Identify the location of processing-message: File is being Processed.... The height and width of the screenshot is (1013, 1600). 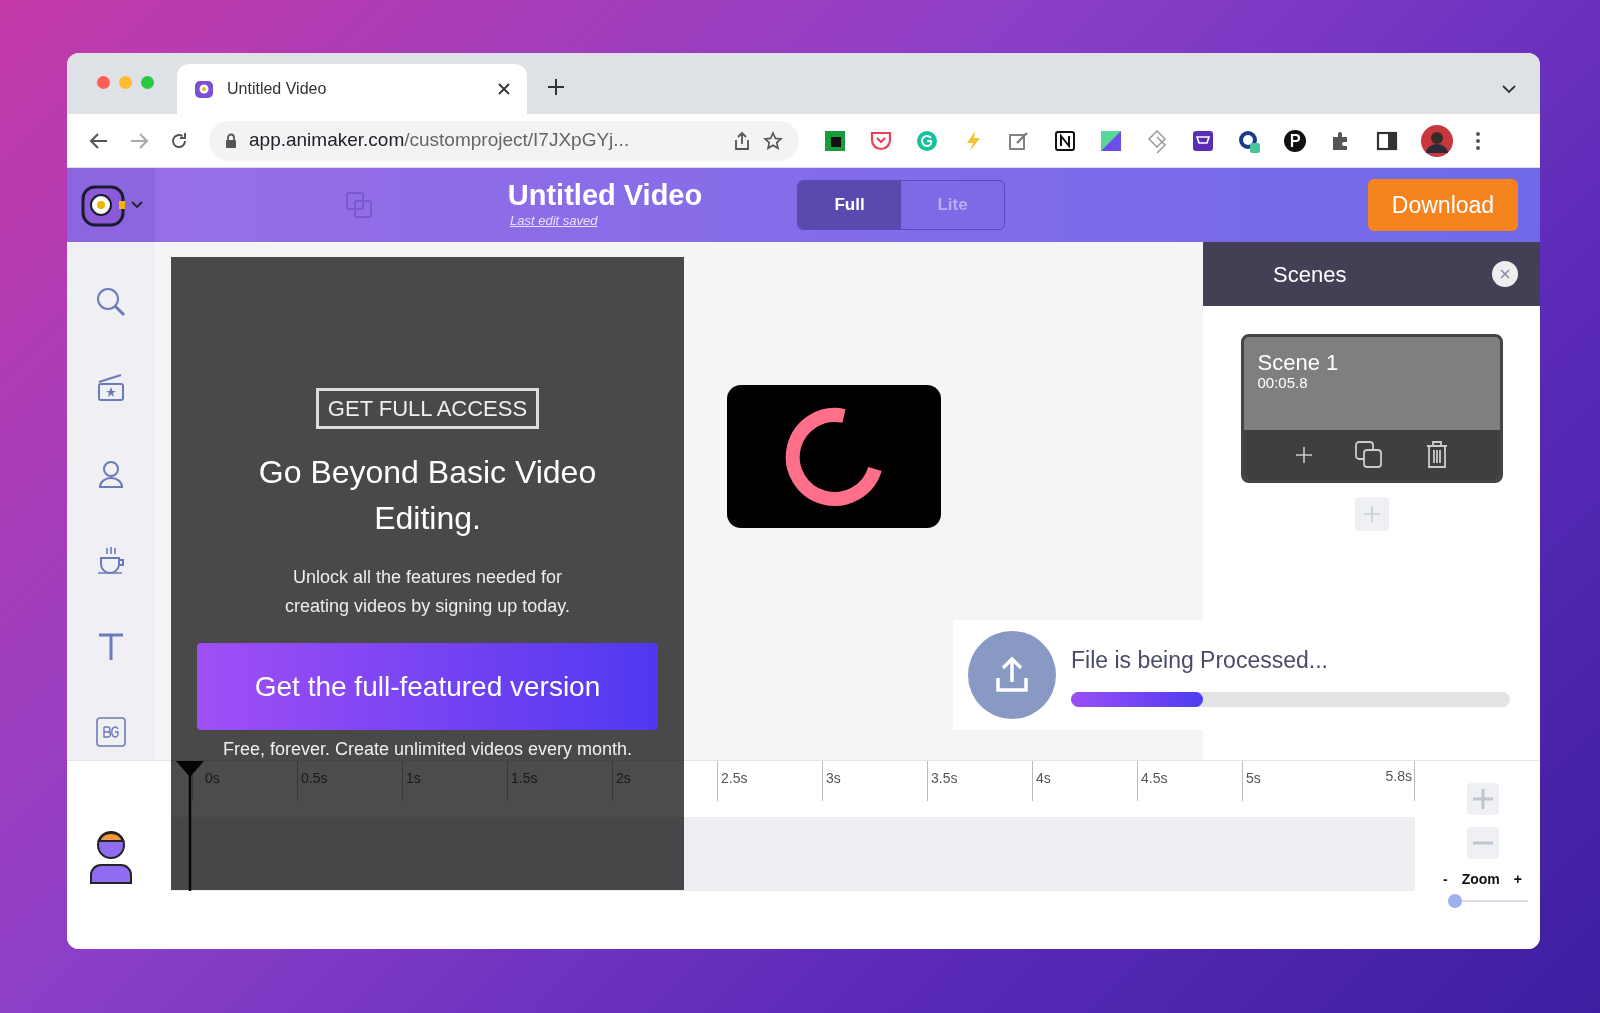
(1200, 661).